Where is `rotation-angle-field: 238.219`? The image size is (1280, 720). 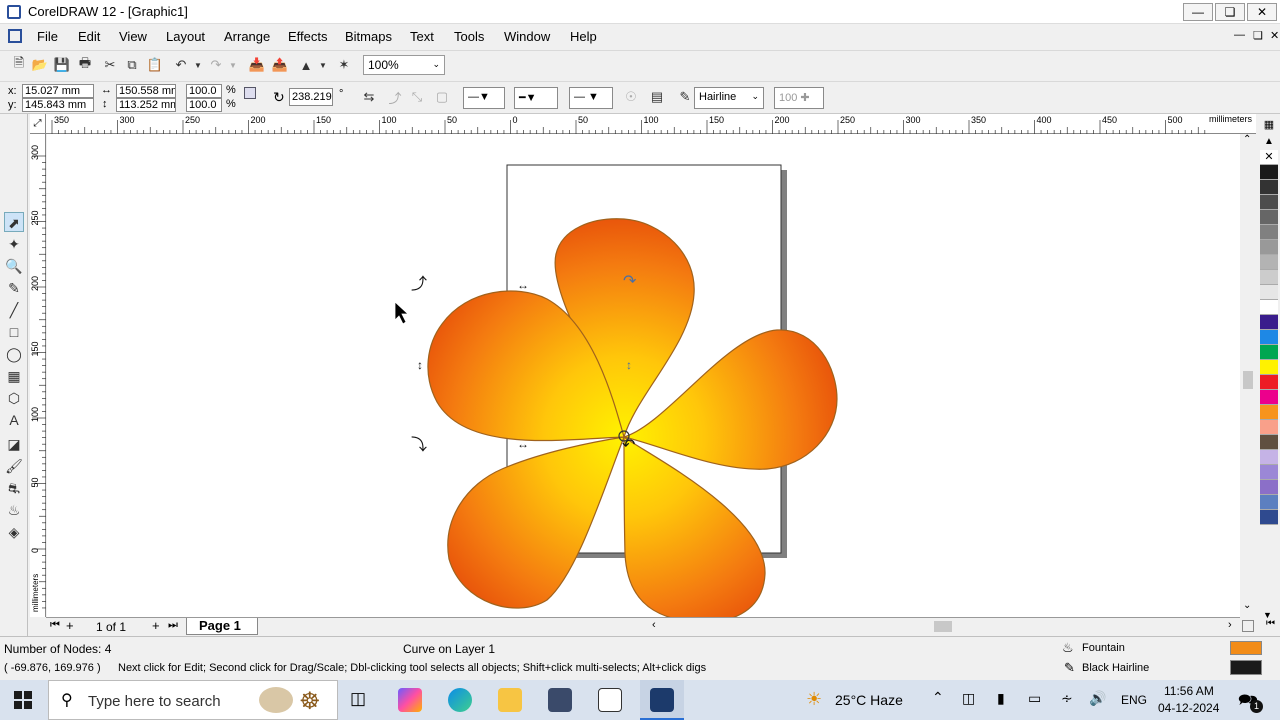
rotation-angle-field: 238.219 is located at coordinates (311, 97).